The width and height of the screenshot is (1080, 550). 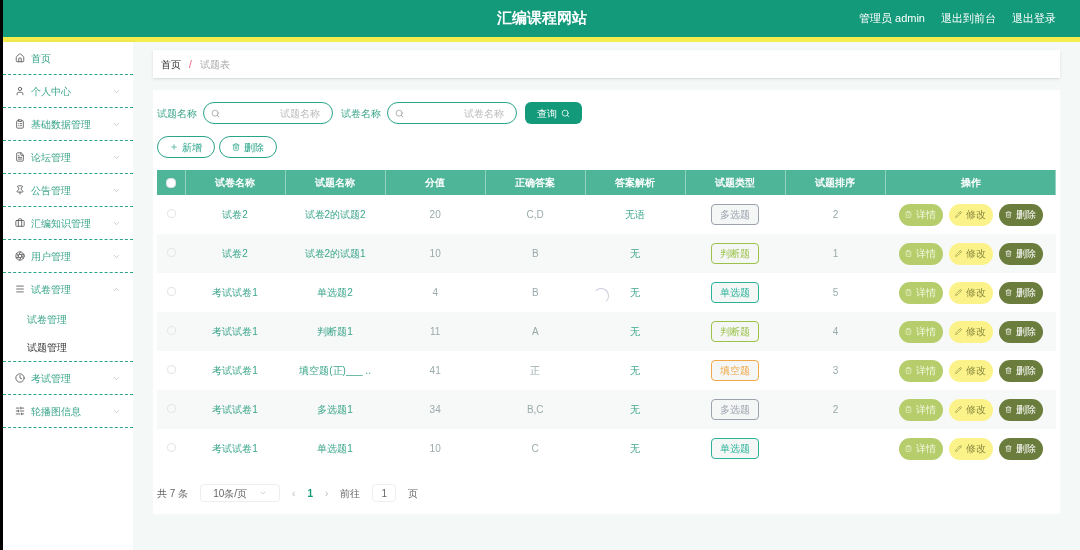 I want to click on table-cell: B,C, so click(x=535, y=409).